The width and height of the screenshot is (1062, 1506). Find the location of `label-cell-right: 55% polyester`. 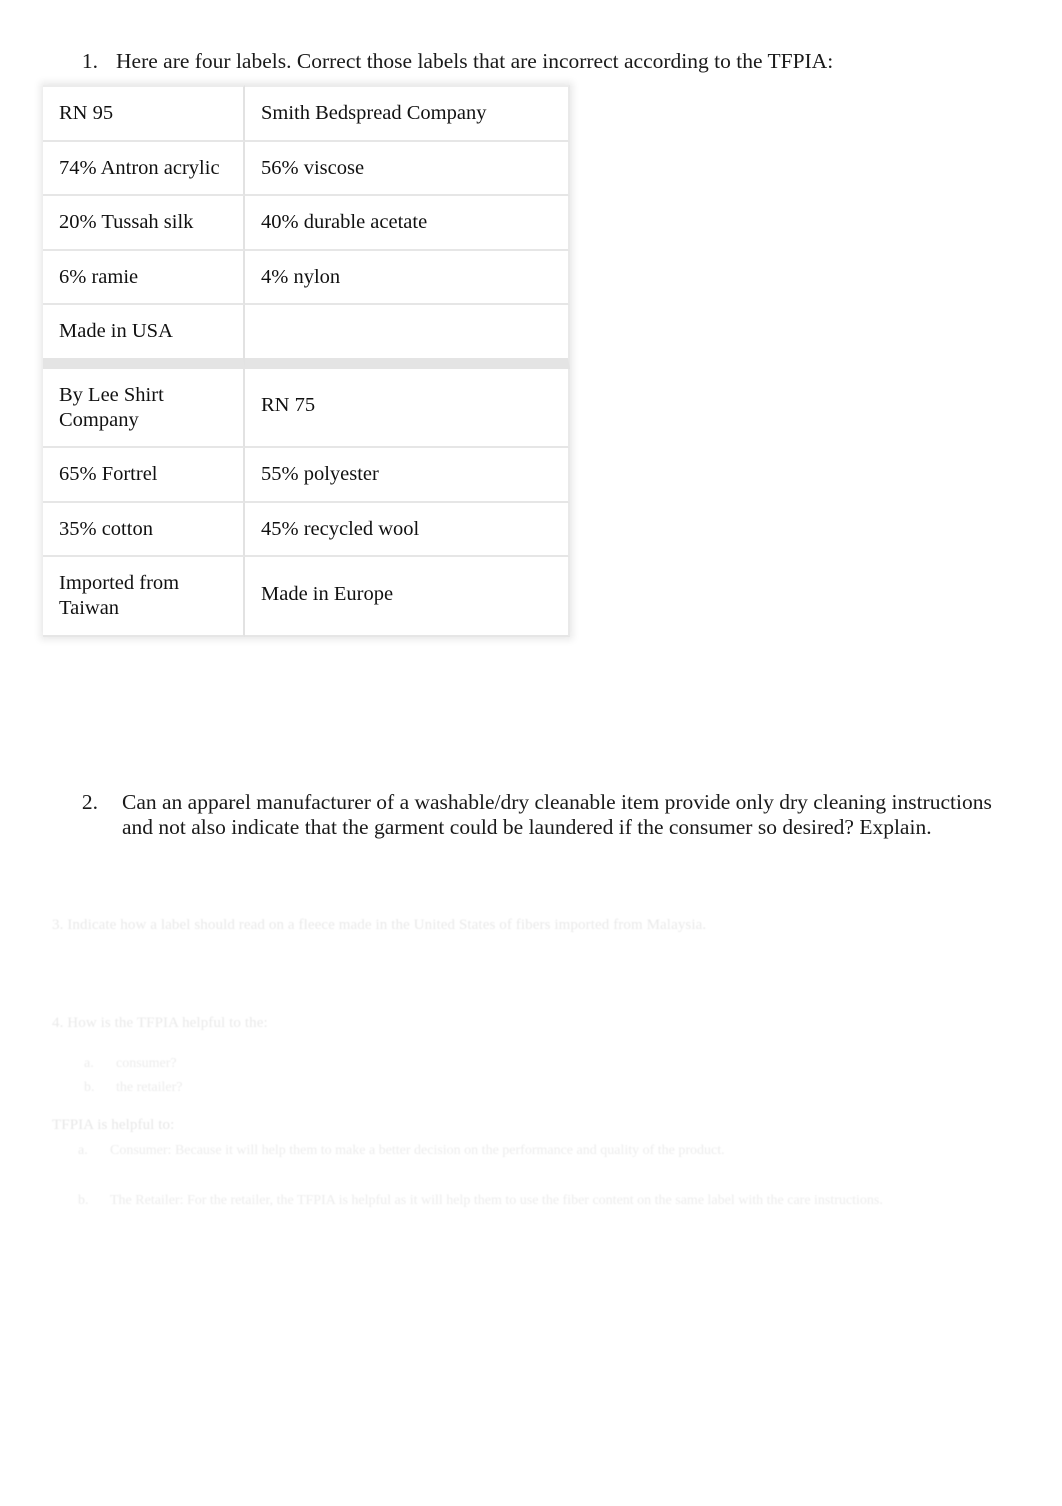

label-cell-right: 55% polyester is located at coordinates (407, 475).